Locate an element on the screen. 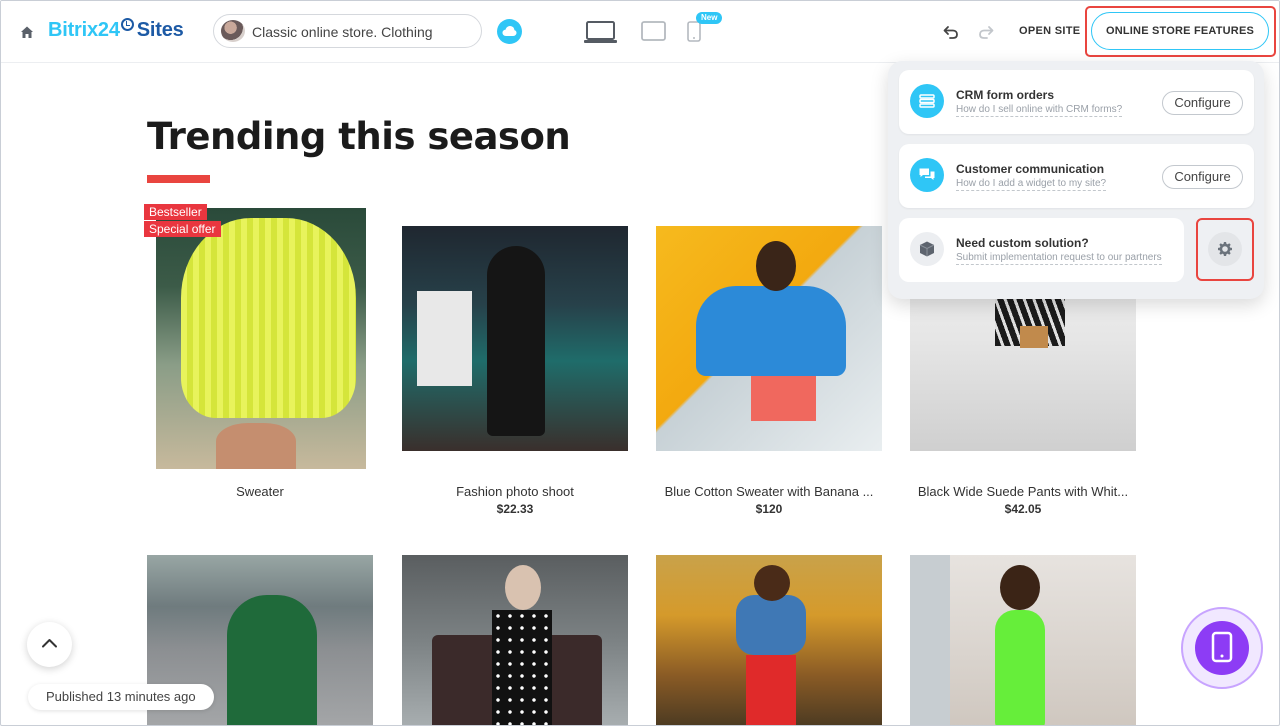 The image size is (1280, 726). title-underline is located at coordinates (178, 179).